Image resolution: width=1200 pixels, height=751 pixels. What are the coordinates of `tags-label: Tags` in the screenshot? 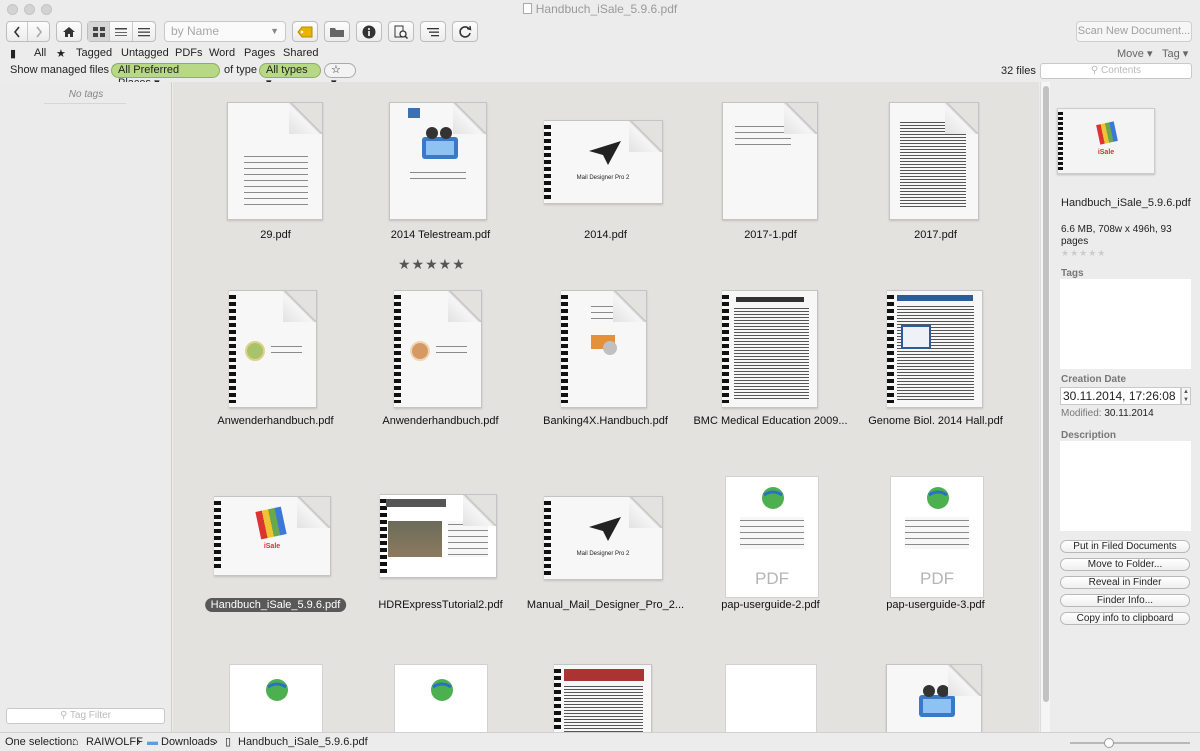 It's located at (1072, 273).